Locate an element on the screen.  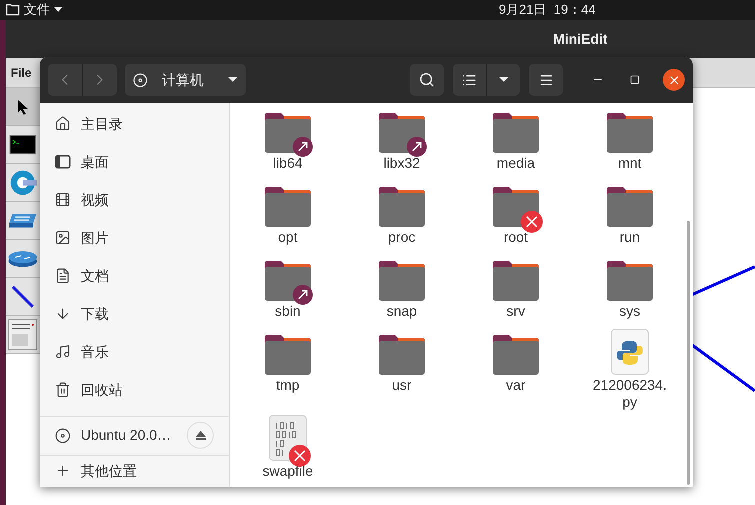
grid-entry: lib64 is located at coordinates (288, 142).